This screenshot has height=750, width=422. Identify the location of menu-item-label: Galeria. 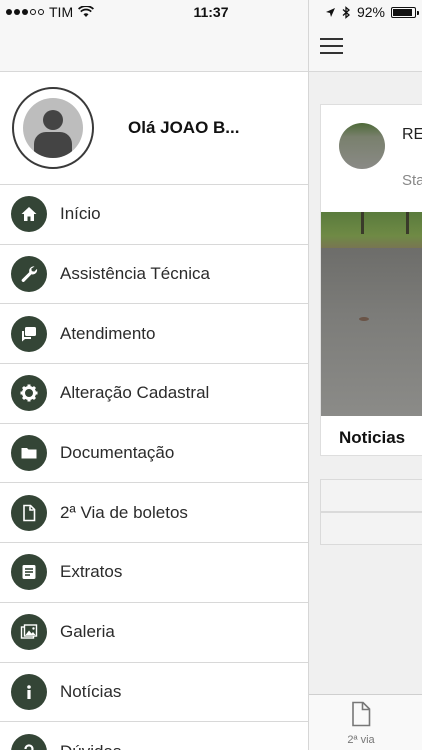
(87, 632).